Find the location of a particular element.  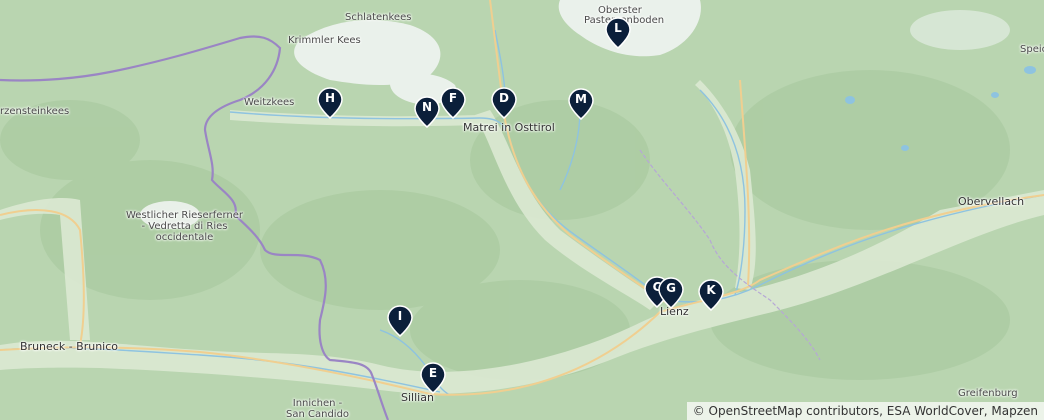

map-marker-n: N is located at coordinates (427, 112).